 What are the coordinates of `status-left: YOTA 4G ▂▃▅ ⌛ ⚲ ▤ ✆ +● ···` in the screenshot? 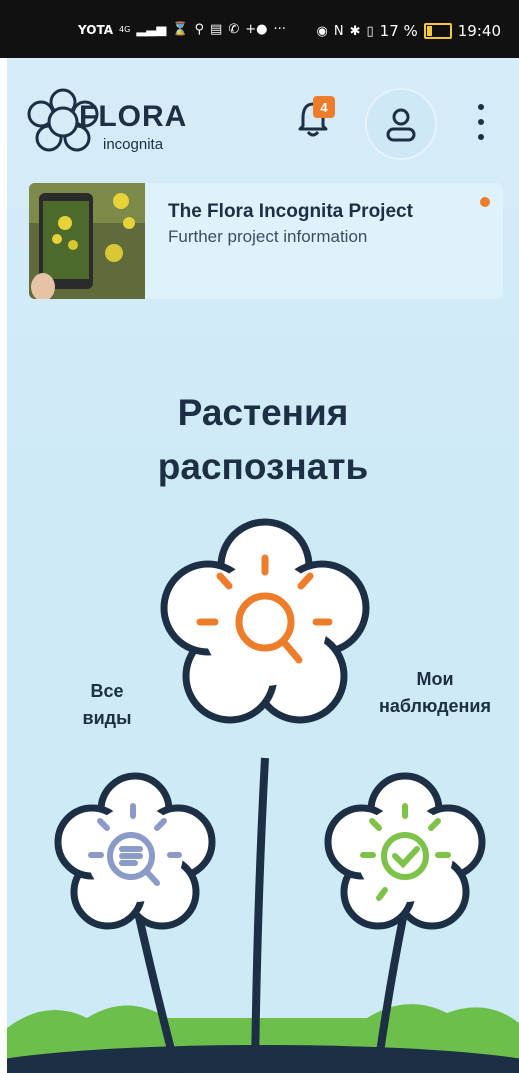 It's located at (182, 29).